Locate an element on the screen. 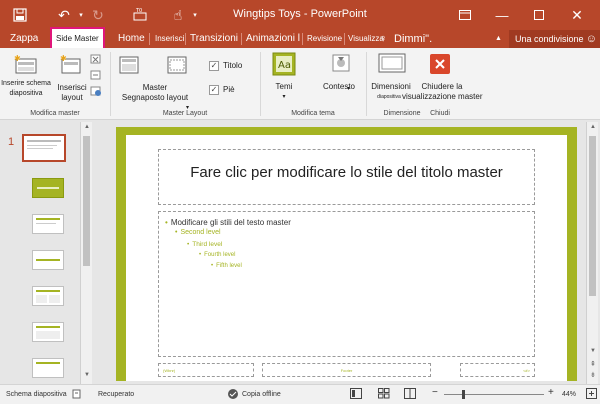  svg-text: Aa is located at coordinates (284, 65).